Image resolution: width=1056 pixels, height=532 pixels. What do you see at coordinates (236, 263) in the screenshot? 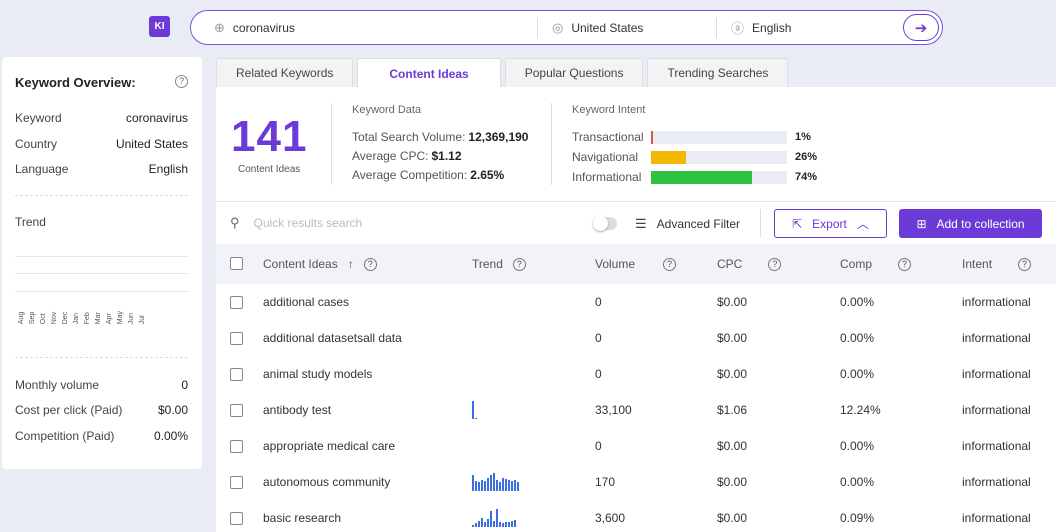
I see `select-all-checkbox` at bounding box center [236, 263].